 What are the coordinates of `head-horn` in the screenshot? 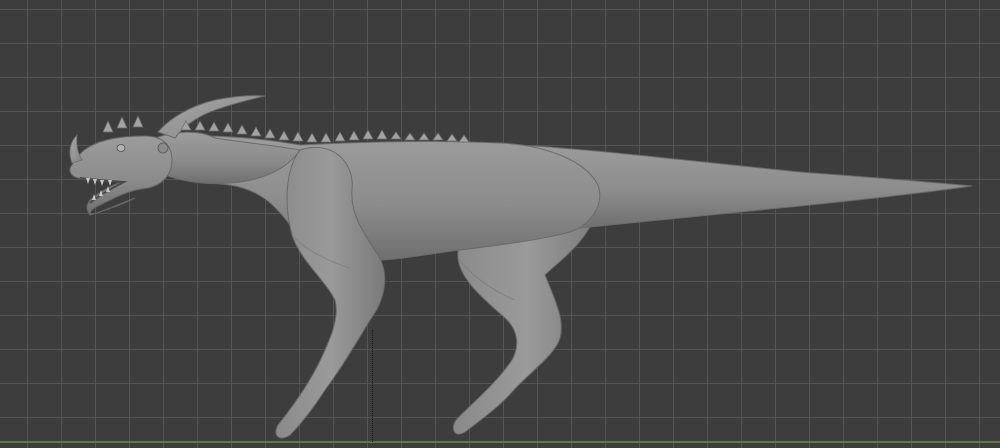 It's located at (211, 117).